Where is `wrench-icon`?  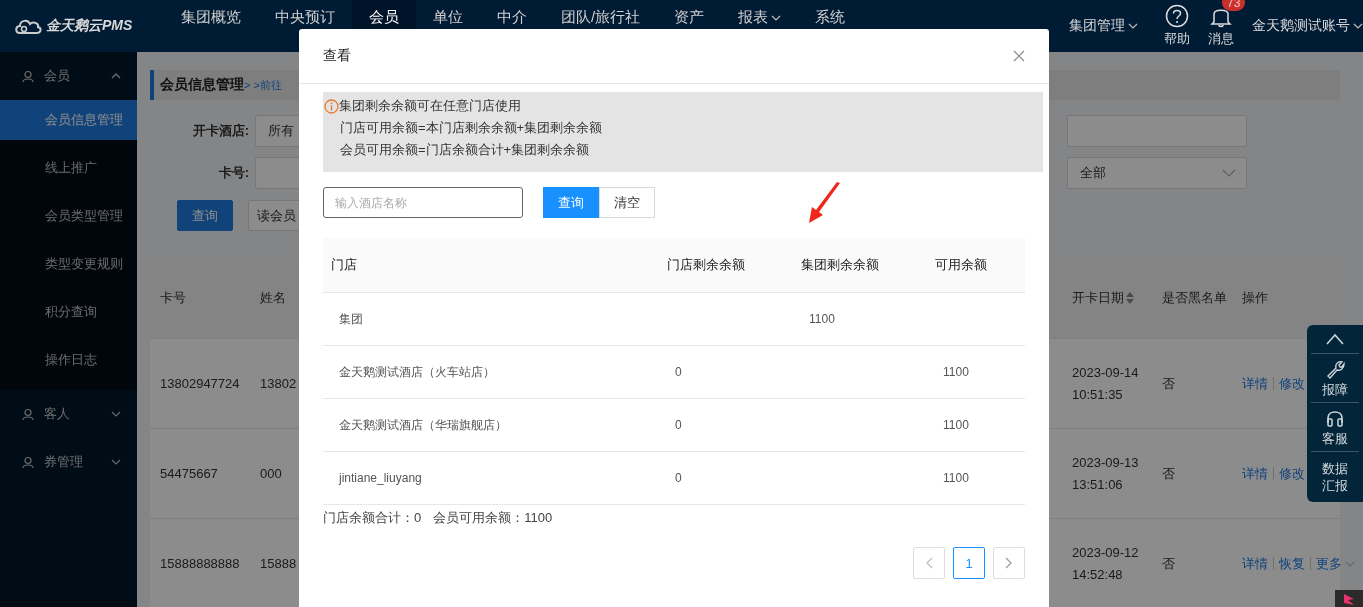 wrench-icon is located at coordinates (1335, 368).